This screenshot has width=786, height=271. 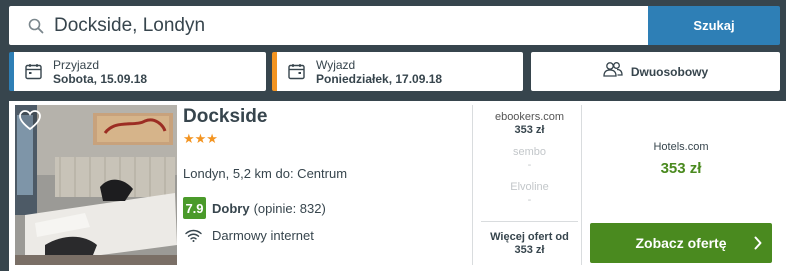 I want to click on deals-list: ebookers.com 353 zł sembo - Elvoline -, so click(x=529, y=163).